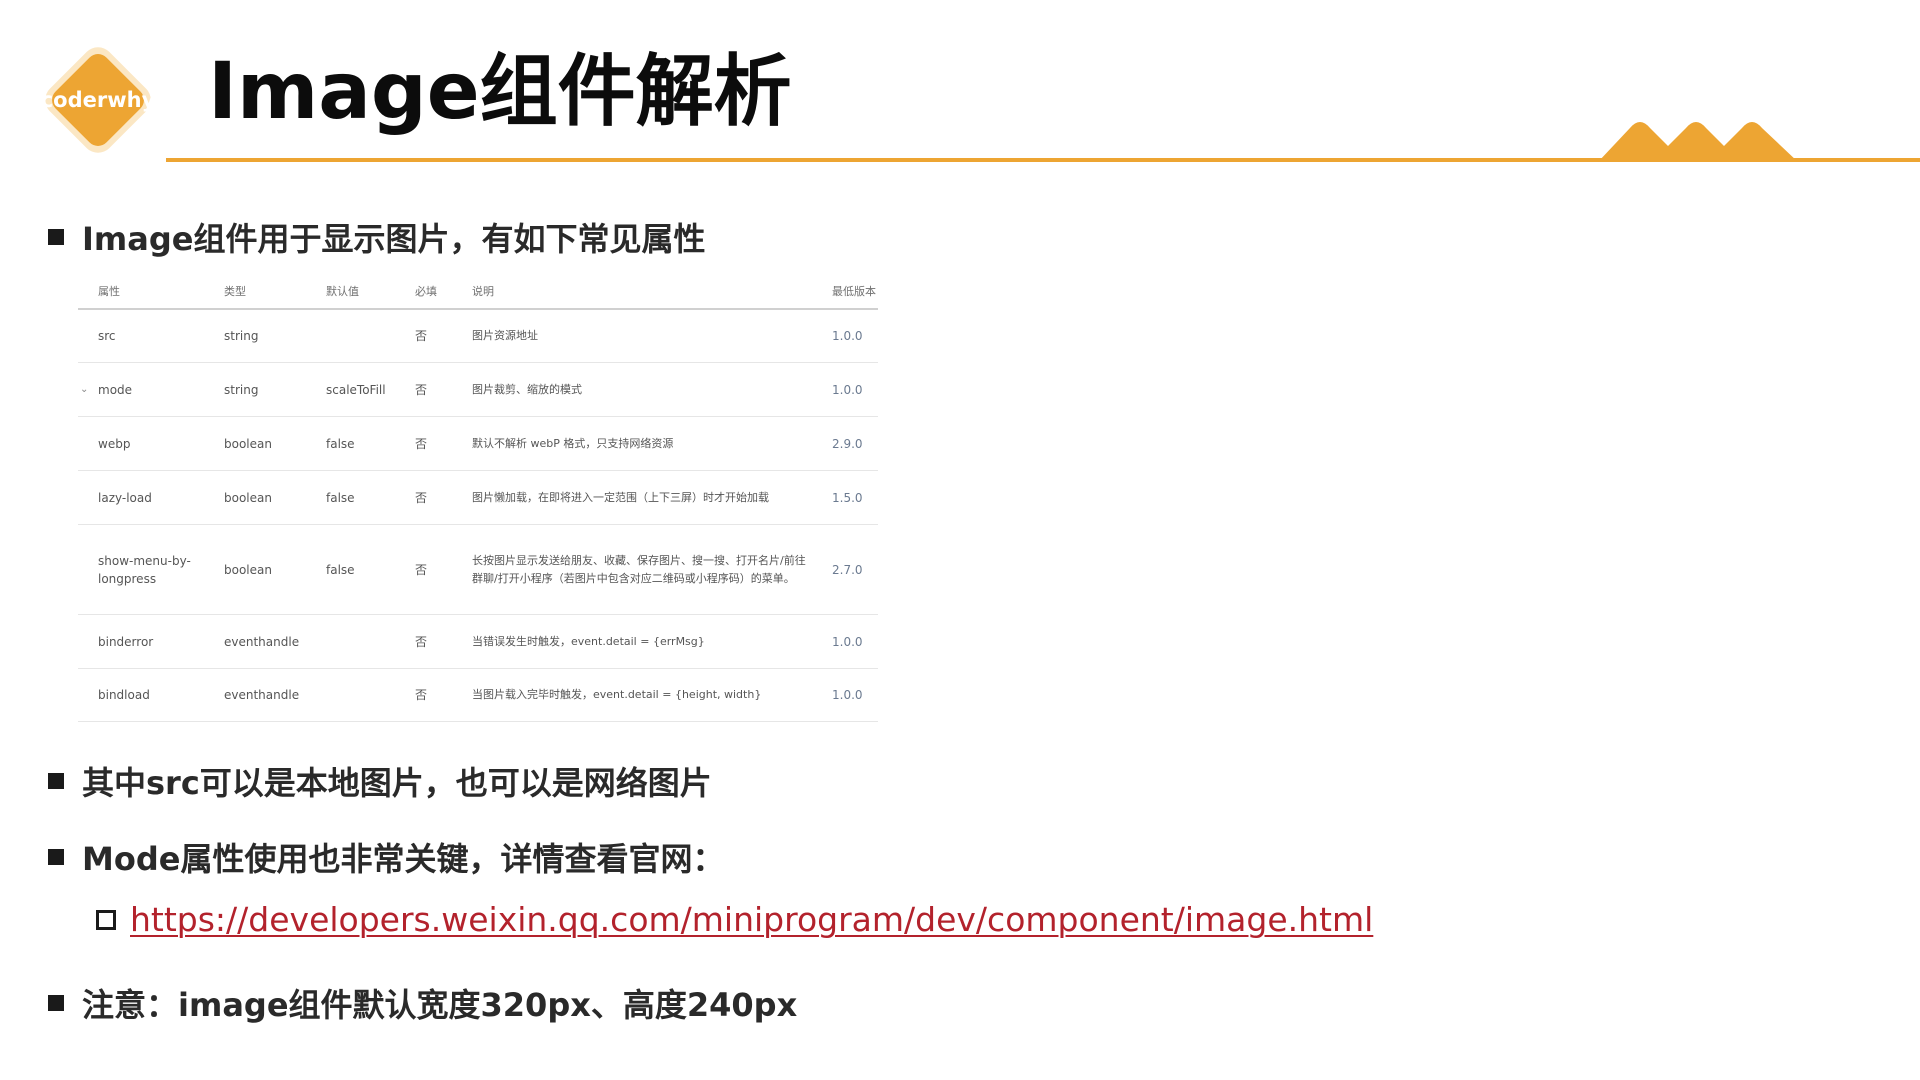 This screenshot has height=1080, width=1920. What do you see at coordinates (1698, 142) in the screenshot?
I see `mountains-icon` at bounding box center [1698, 142].